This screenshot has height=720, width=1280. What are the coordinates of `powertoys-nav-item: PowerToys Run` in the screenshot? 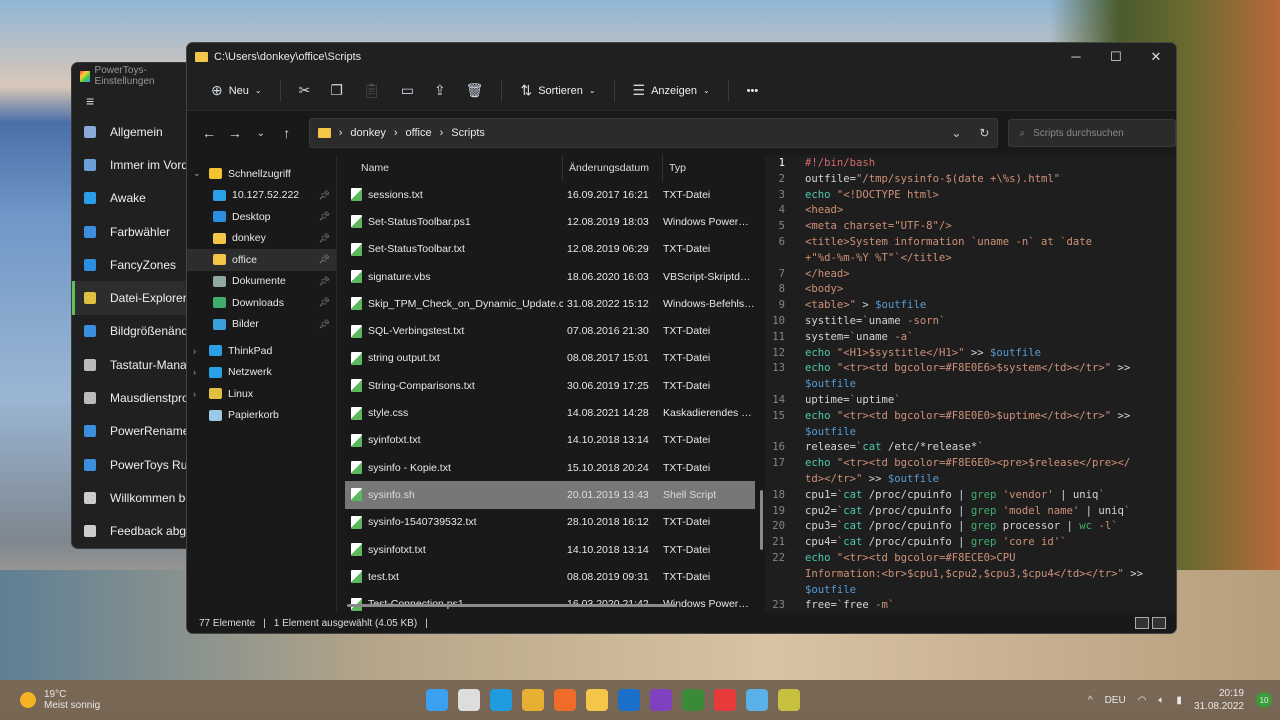 It's located at (136, 464).